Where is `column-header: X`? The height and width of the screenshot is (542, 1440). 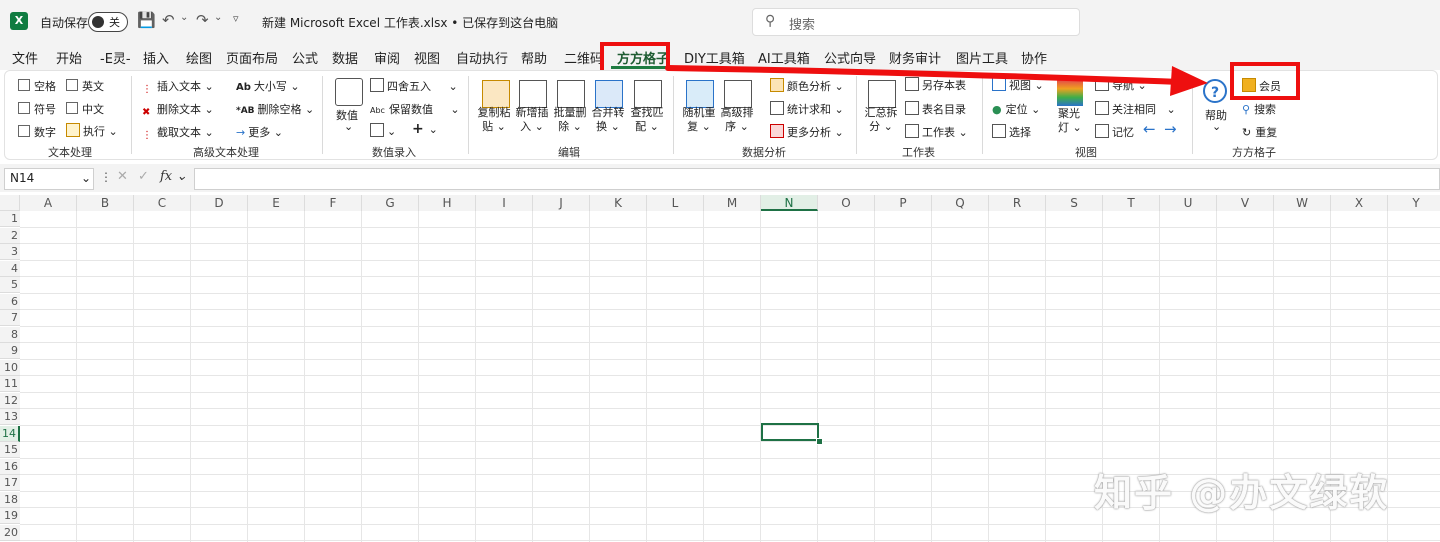
column-header: X is located at coordinates (1359, 203).